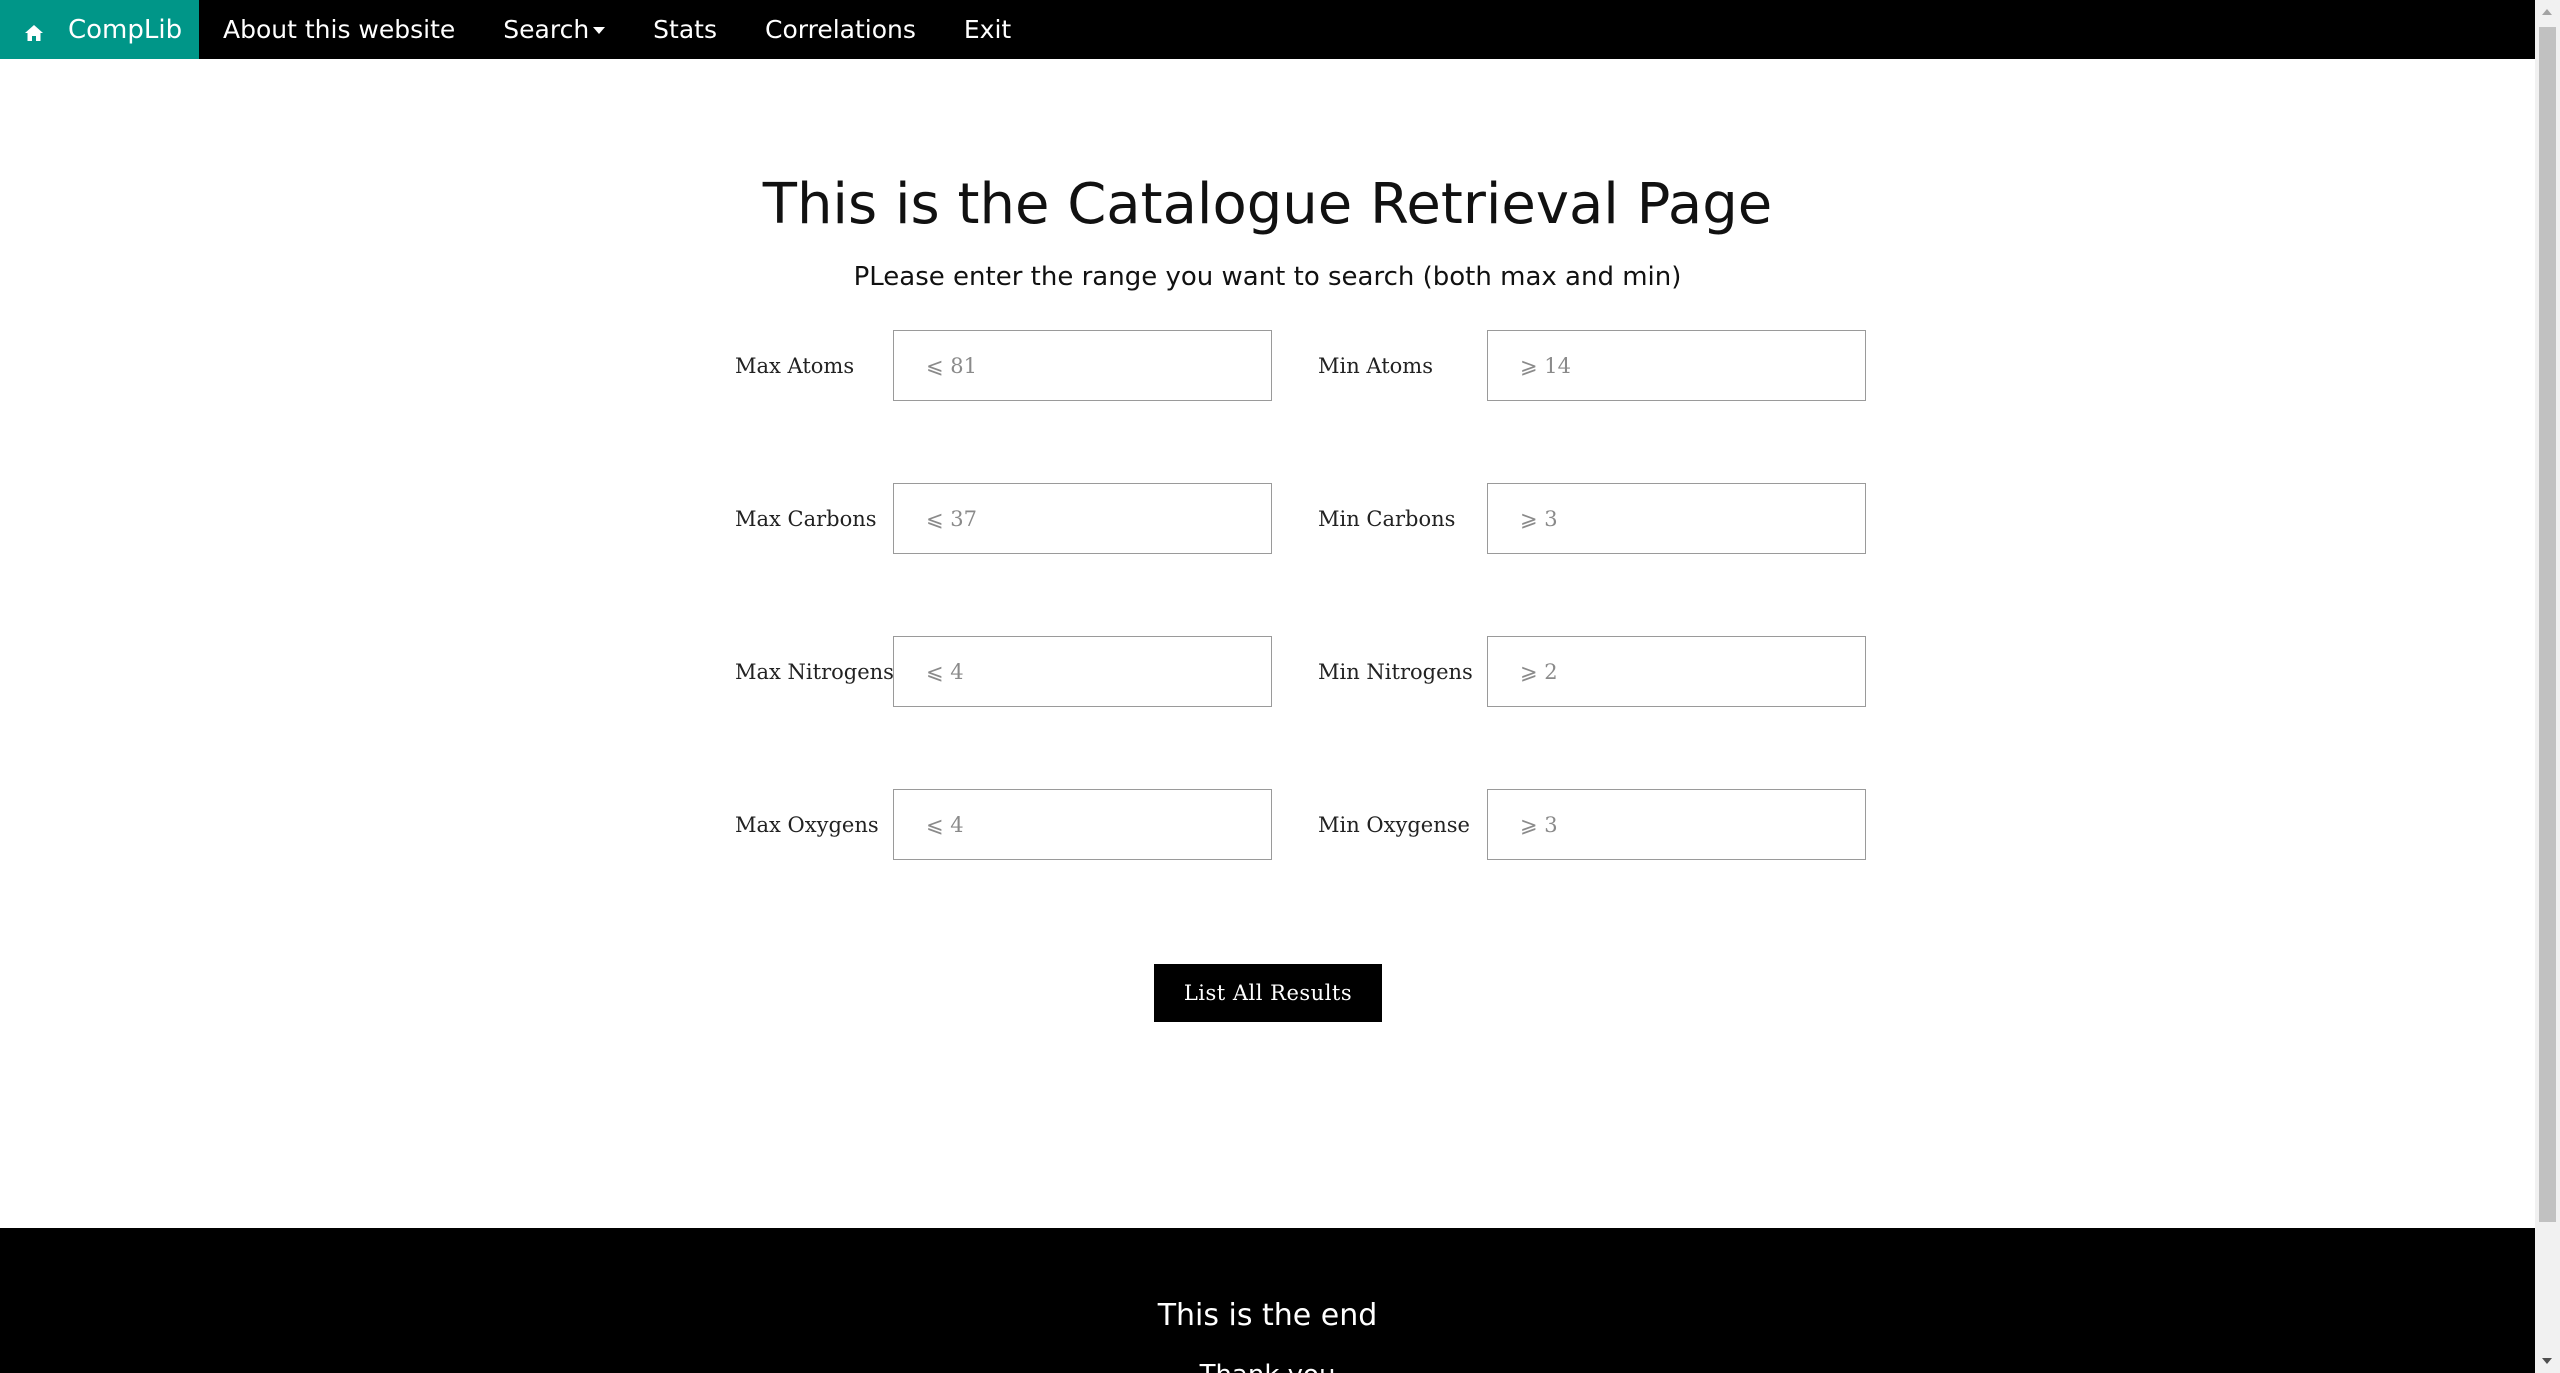  Describe the element at coordinates (1267, 204) in the screenshot. I see `page-title: This is the Catalogue Retrieval Page` at that location.